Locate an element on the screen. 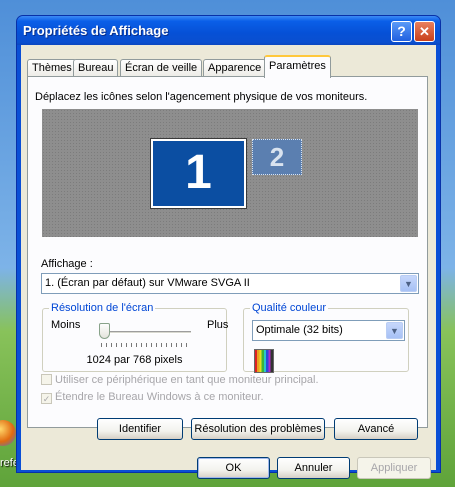 The height and width of the screenshot is (487, 455). tab-ecran-de-veille: Écran de veille is located at coordinates (161, 68).